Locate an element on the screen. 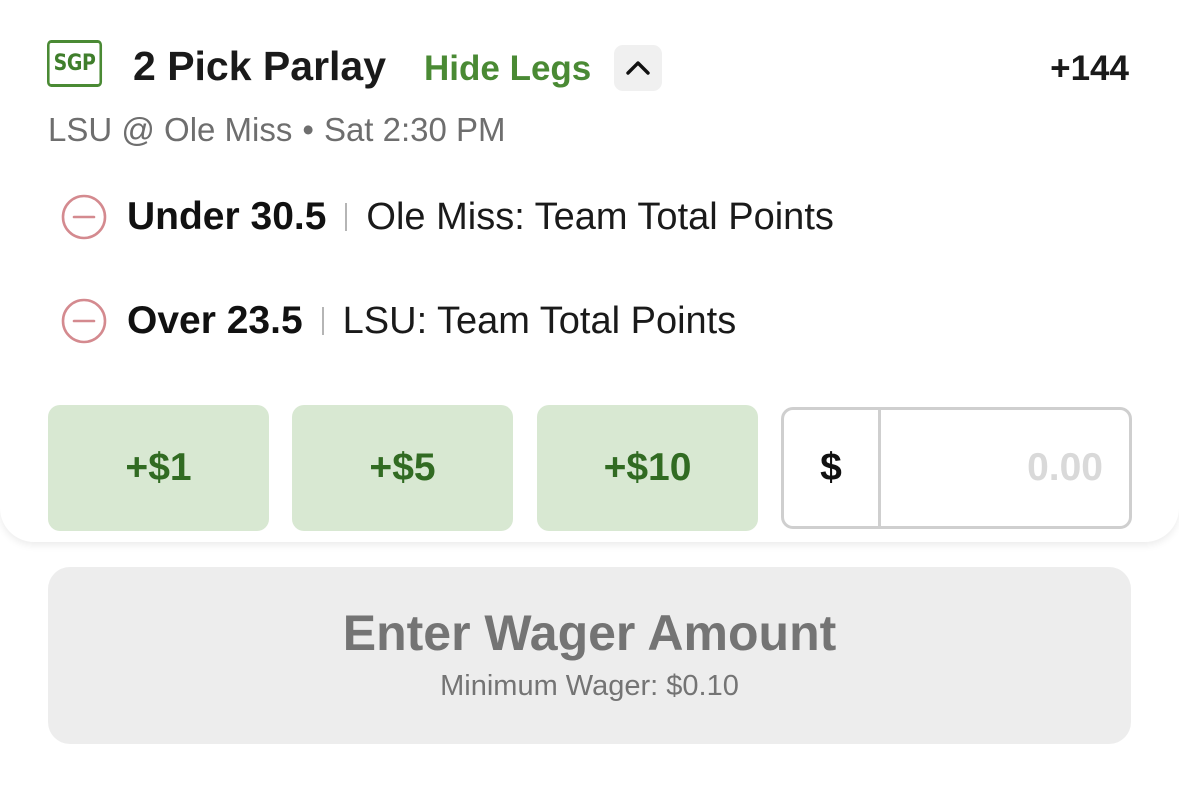 Image resolution: width=1179 pixels, height=794 pixels. parlay-odds: +144 is located at coordinates (1089, 68).